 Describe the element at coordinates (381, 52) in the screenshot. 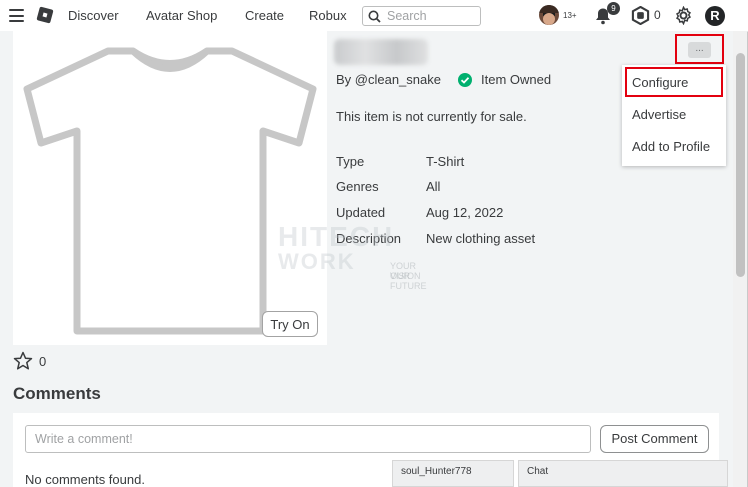

I see `item-title-blurred` at that location.